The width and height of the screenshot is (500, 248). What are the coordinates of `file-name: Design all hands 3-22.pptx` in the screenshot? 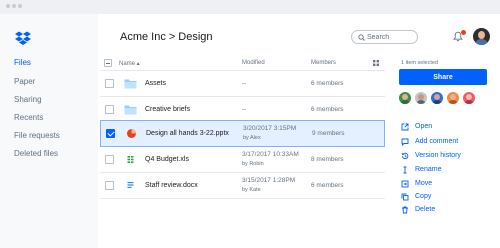 It's located at (187, 133).